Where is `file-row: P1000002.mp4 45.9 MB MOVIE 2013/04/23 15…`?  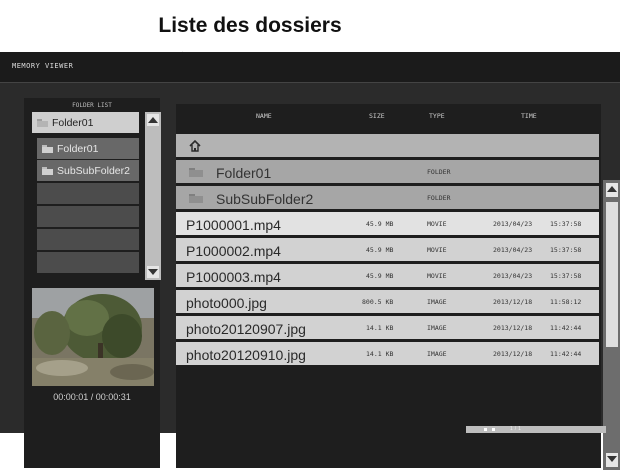 file-row: P1000002.mp4 45.9 MB MOVIE 2013/04/23 15… is located at coordinates (387, 249).